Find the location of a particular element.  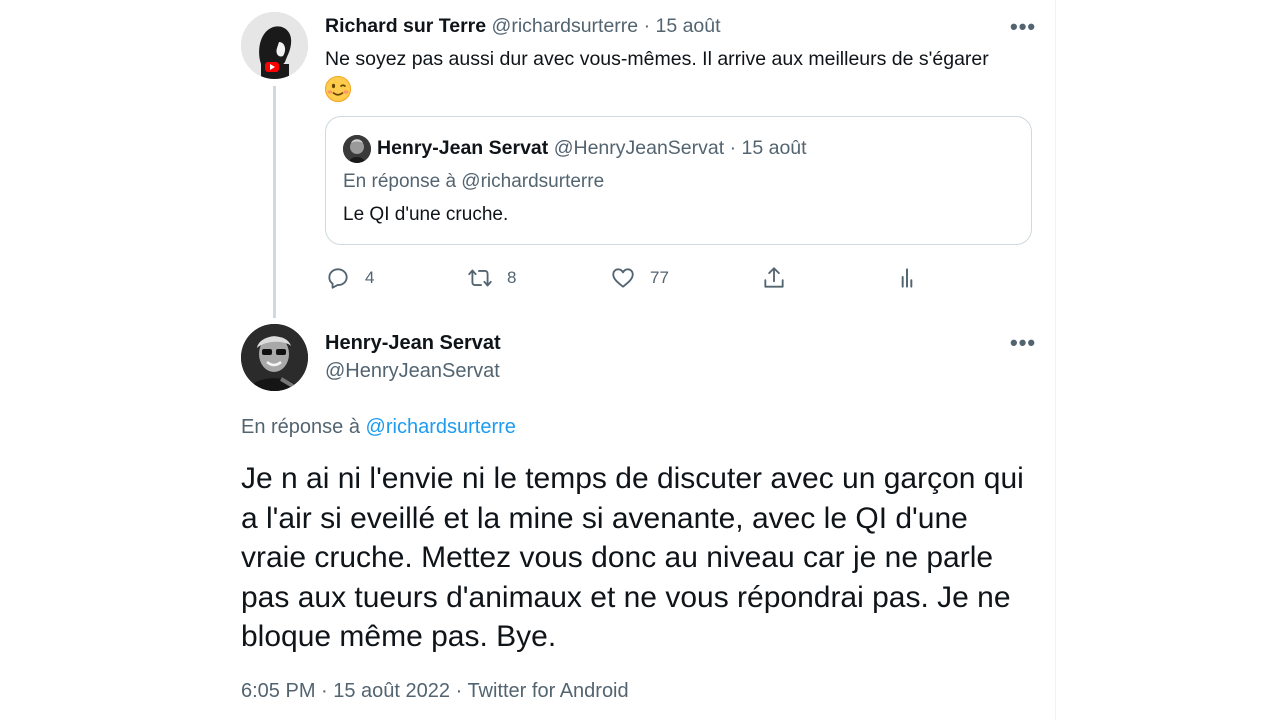

henry-avatar-image is located at coordinates (274, 357).